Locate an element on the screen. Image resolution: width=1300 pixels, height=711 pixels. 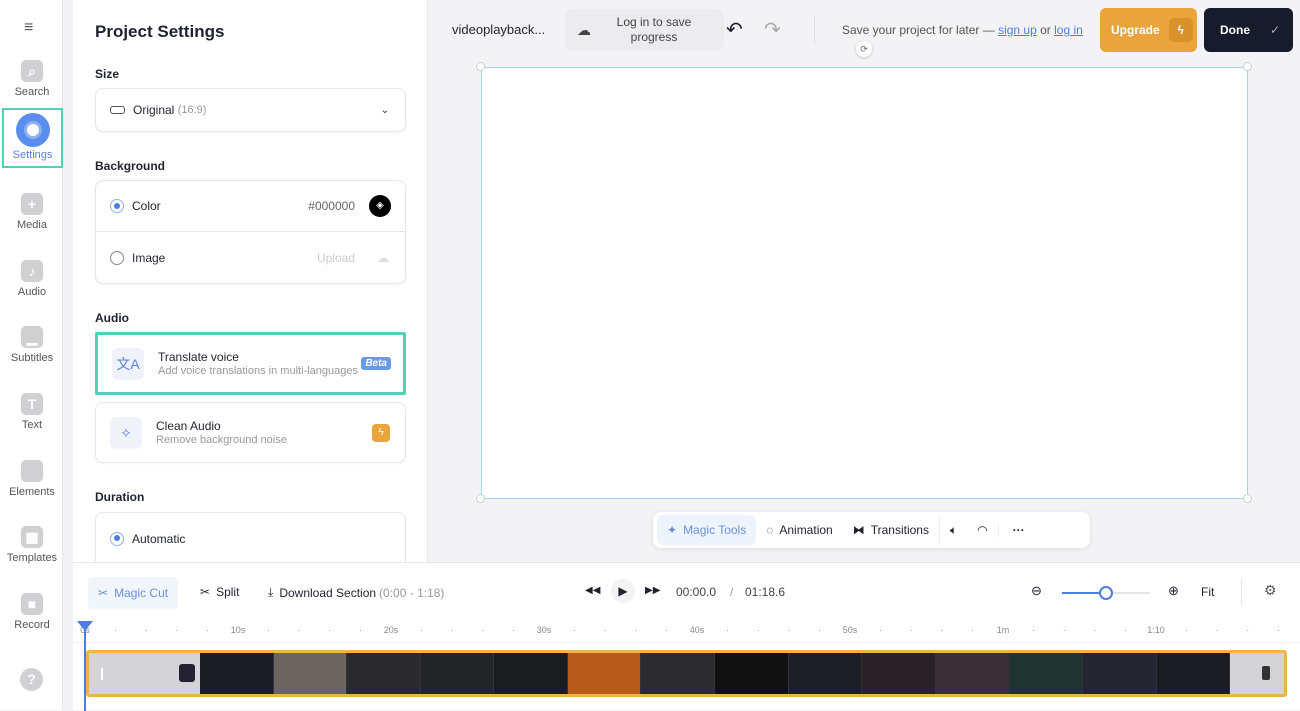
rail-item-label: Elements is located at coordinates (32, 492).